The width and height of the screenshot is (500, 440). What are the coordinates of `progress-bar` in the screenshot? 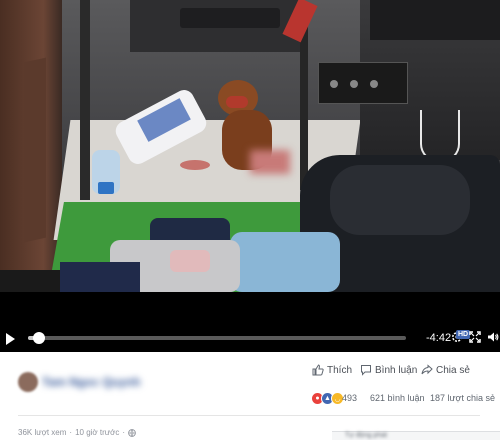 It's located at (217, 338).